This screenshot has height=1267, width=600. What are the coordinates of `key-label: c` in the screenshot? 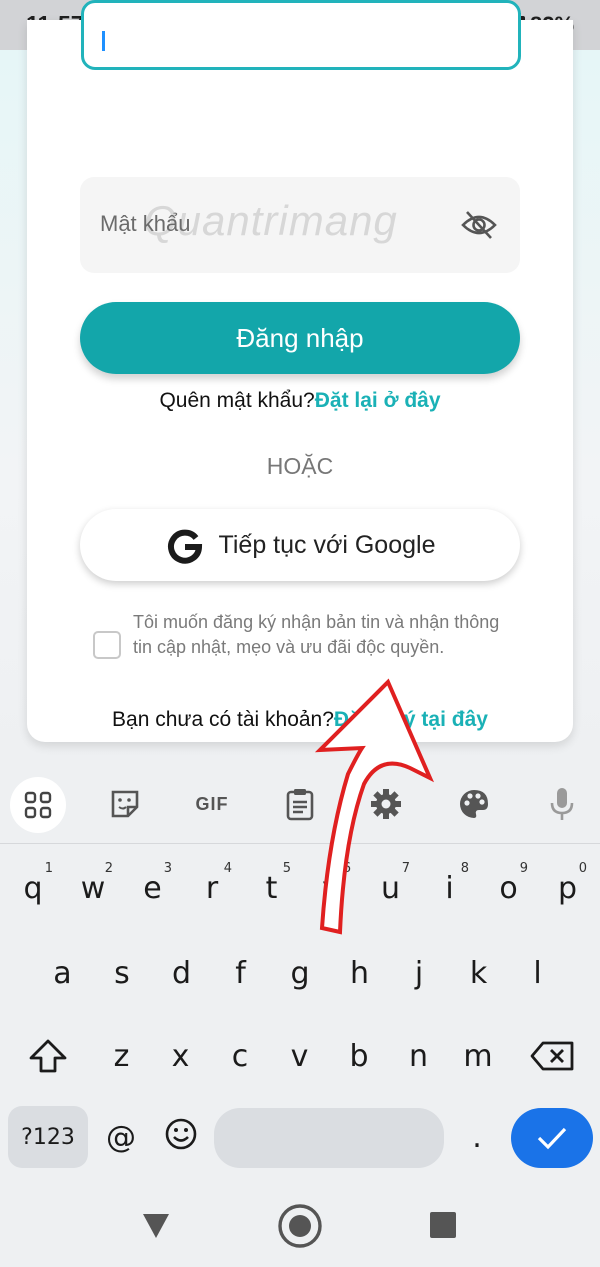 It's located at (240, 1056).